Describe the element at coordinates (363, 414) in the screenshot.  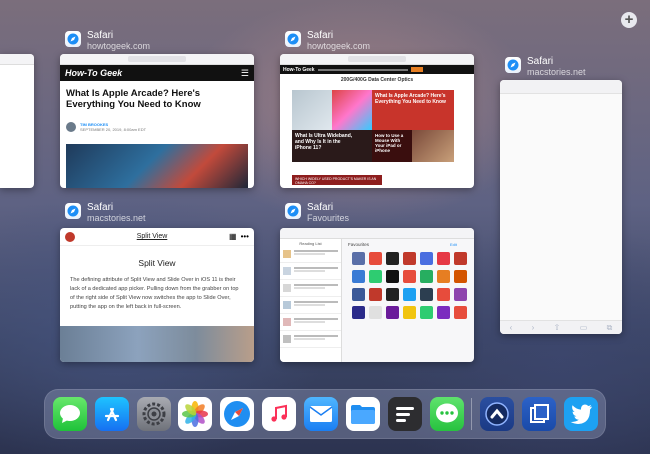
I see `files-app-icon` at that location.